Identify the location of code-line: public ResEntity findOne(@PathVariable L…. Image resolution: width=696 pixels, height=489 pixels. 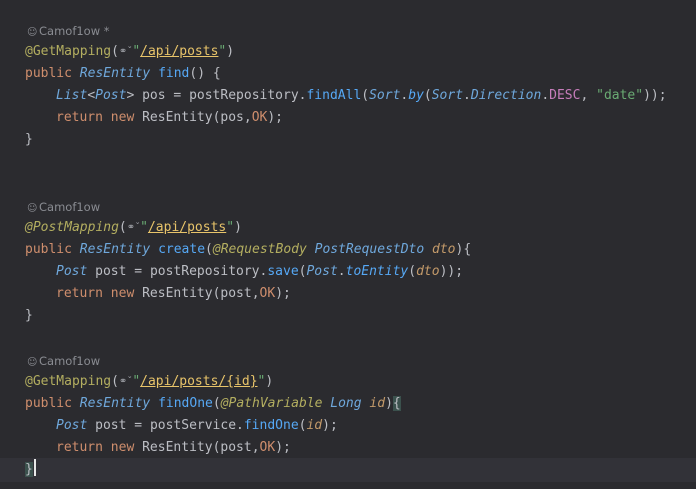
(213, 404).